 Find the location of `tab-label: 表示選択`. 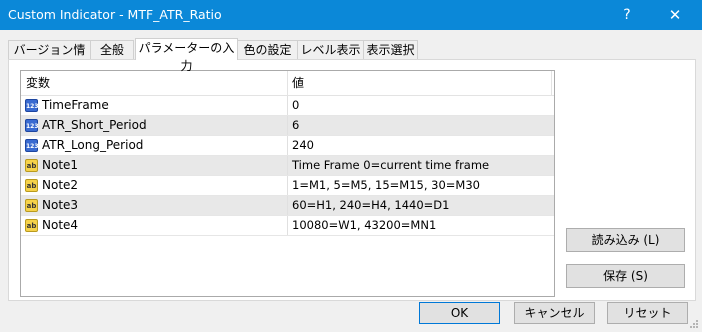

tab-label: 表示選択 is located at coordinates (390, 50).